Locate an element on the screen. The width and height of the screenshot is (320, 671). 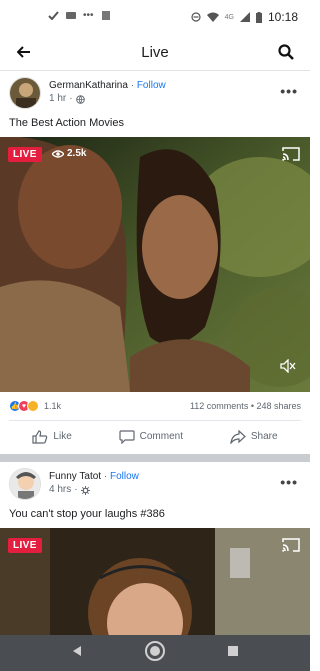
search-icon is located at coordinates (286, 52).